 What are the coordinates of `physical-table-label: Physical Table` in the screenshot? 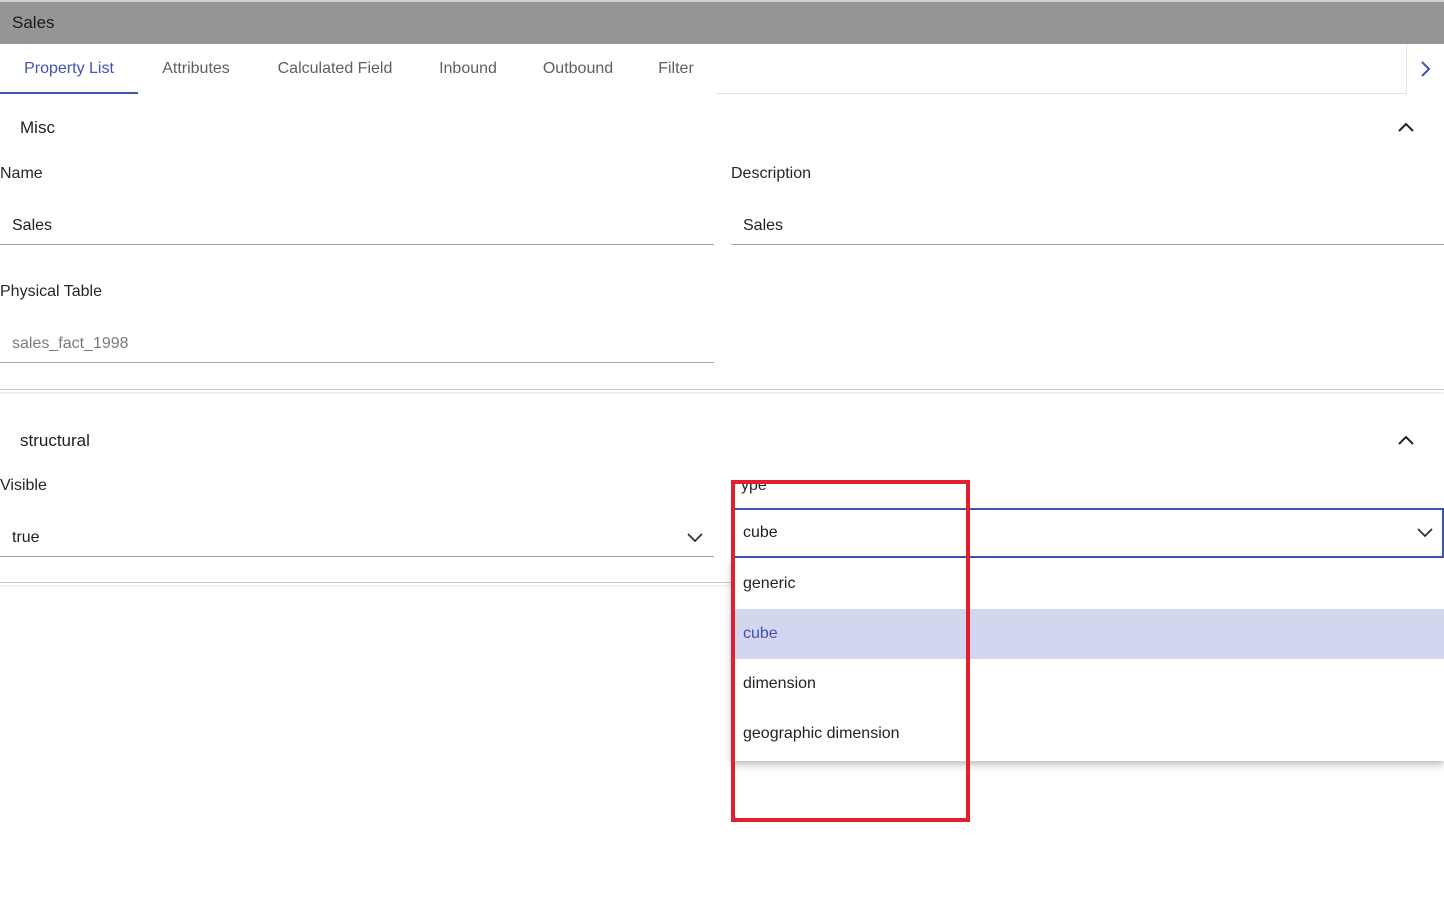 It's located at (51, 291).